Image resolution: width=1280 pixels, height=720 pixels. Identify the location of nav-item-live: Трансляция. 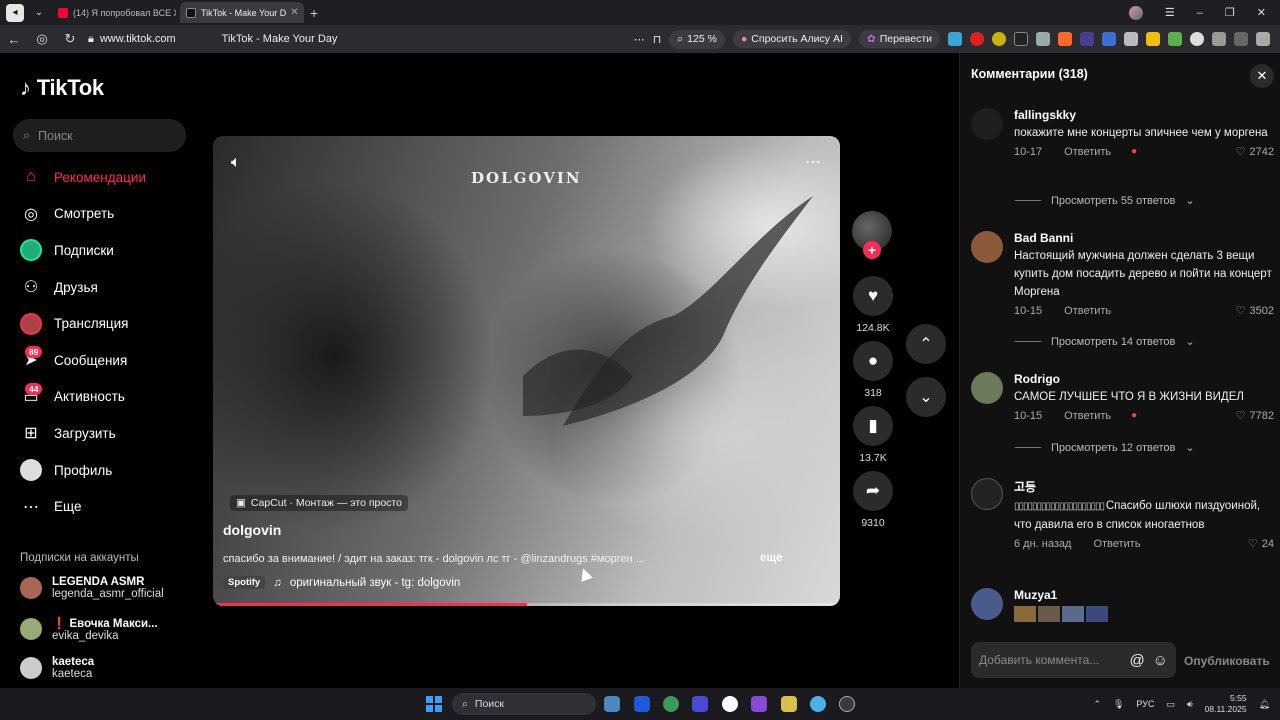
(100, 323).